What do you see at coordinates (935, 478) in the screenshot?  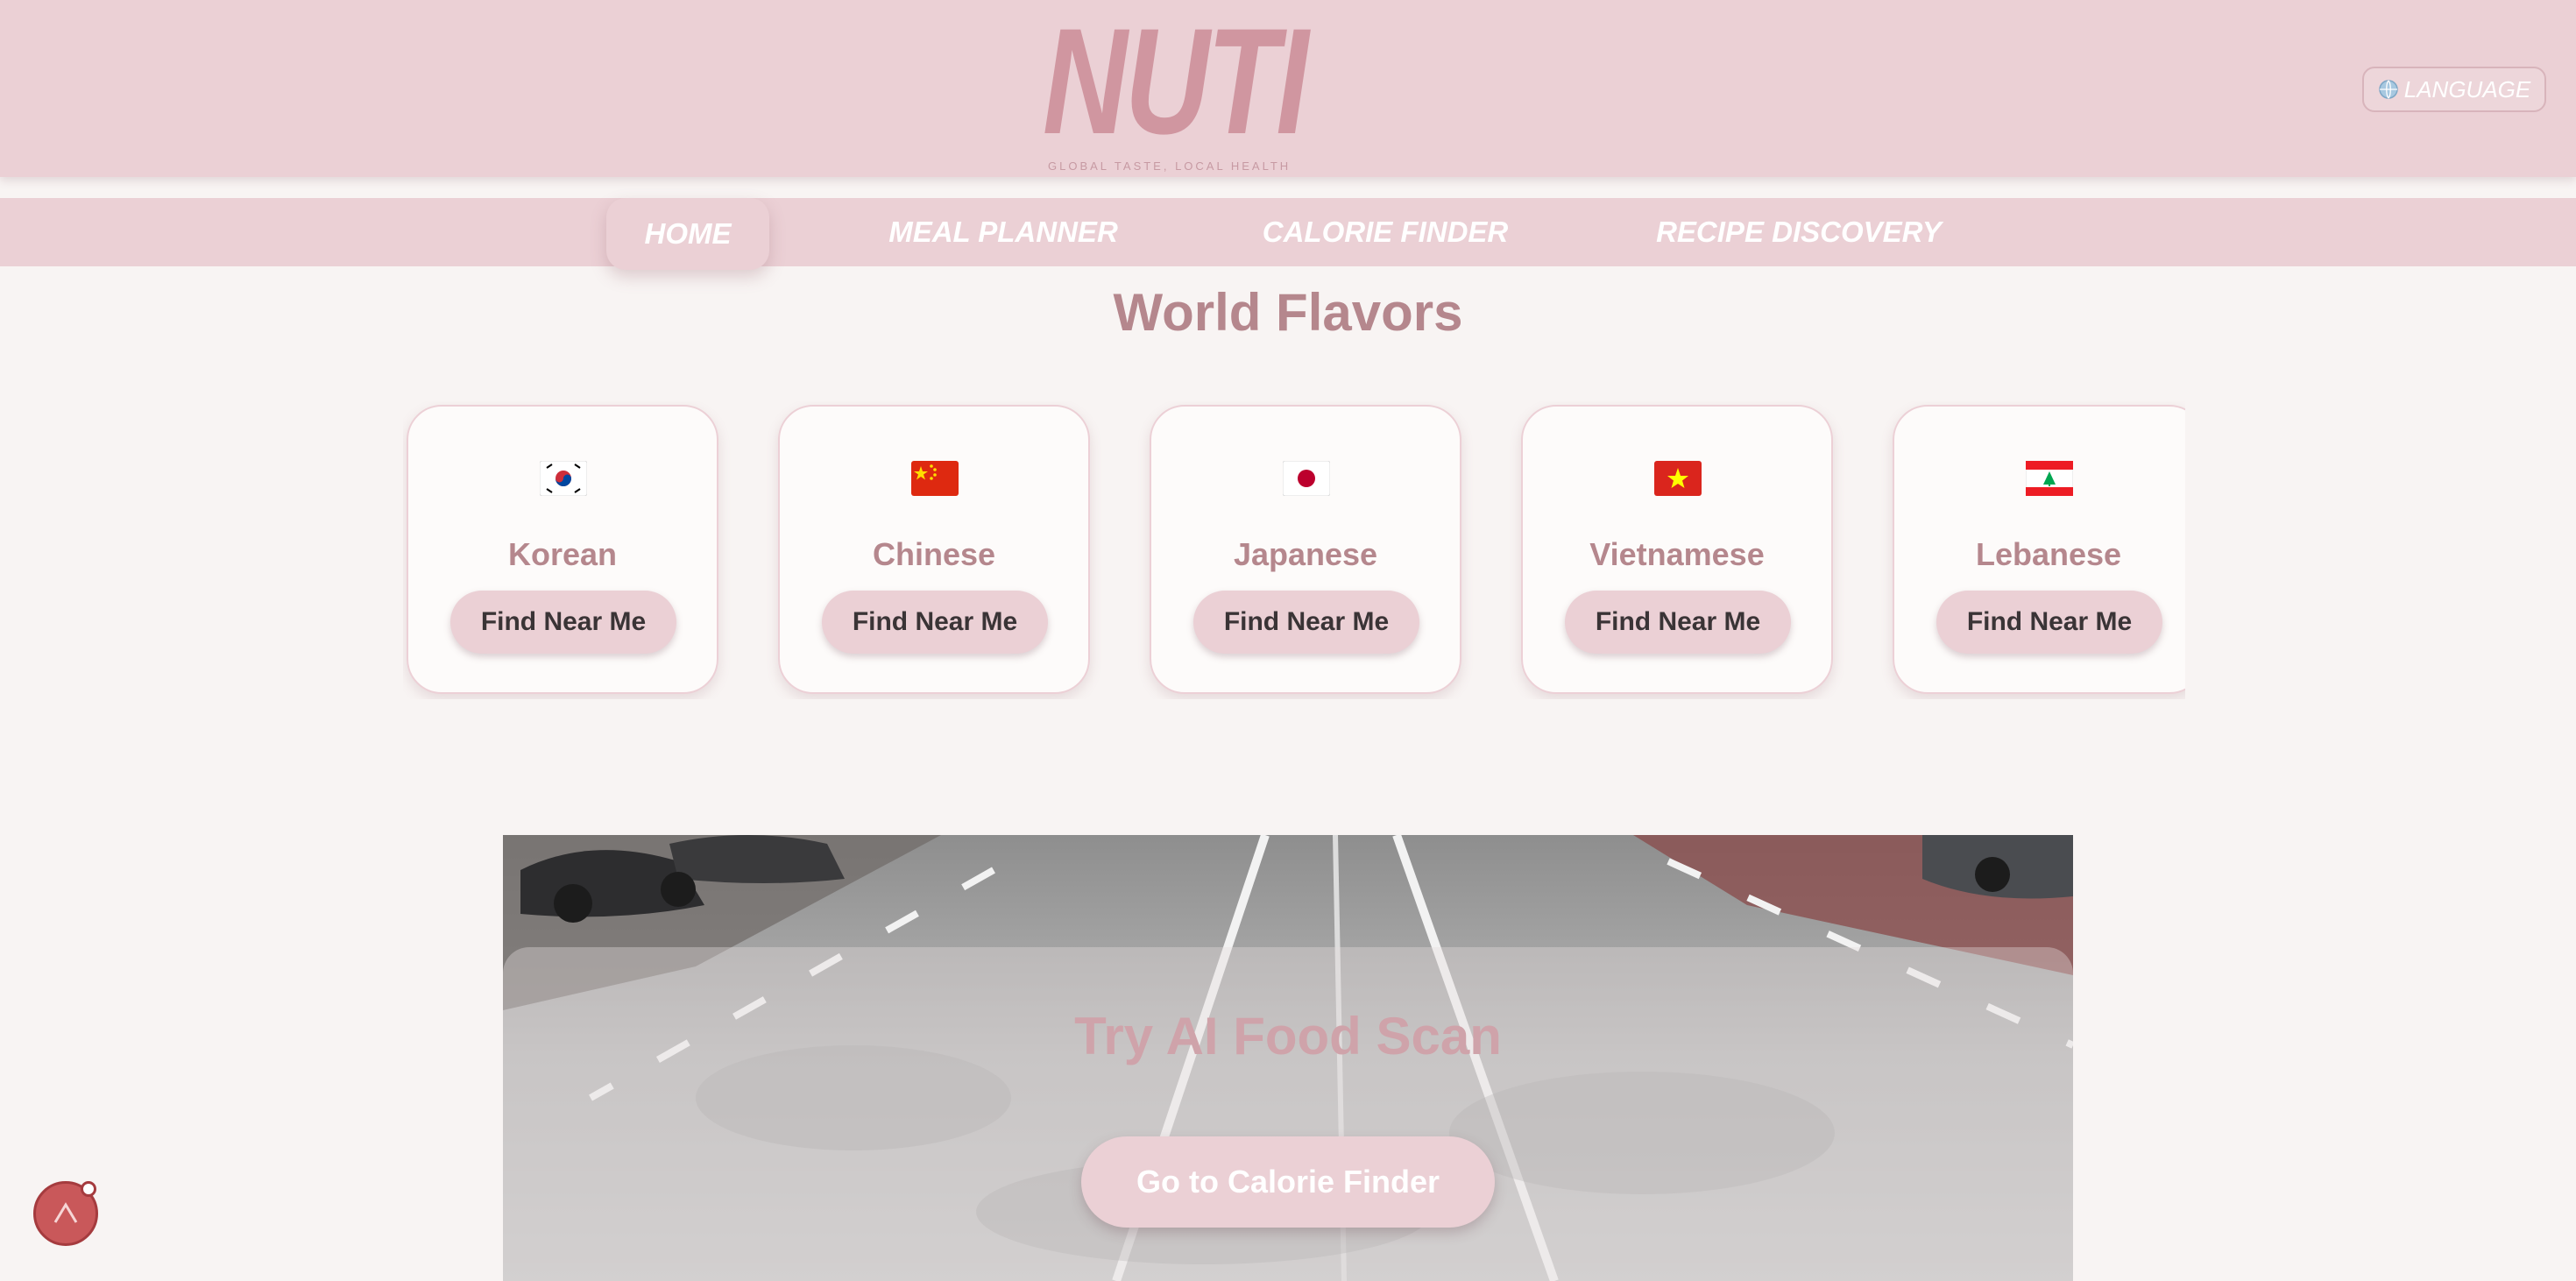 I see `china-flag-icon` at bounding box center [935, 478].